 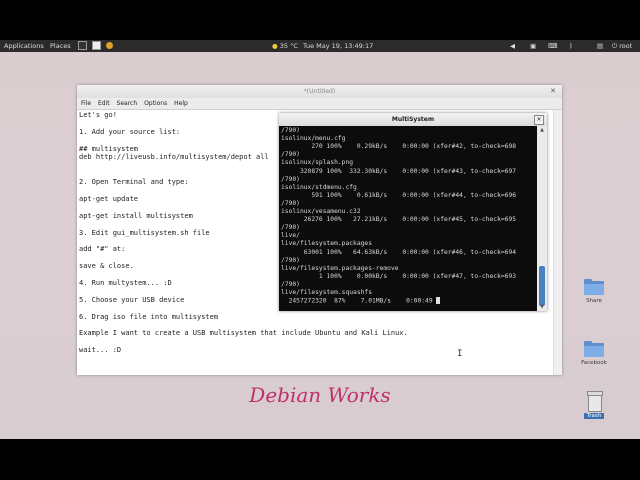 I want to click on editor-titlebar: *(Untitled) ✕, so click(x=319, y=91).